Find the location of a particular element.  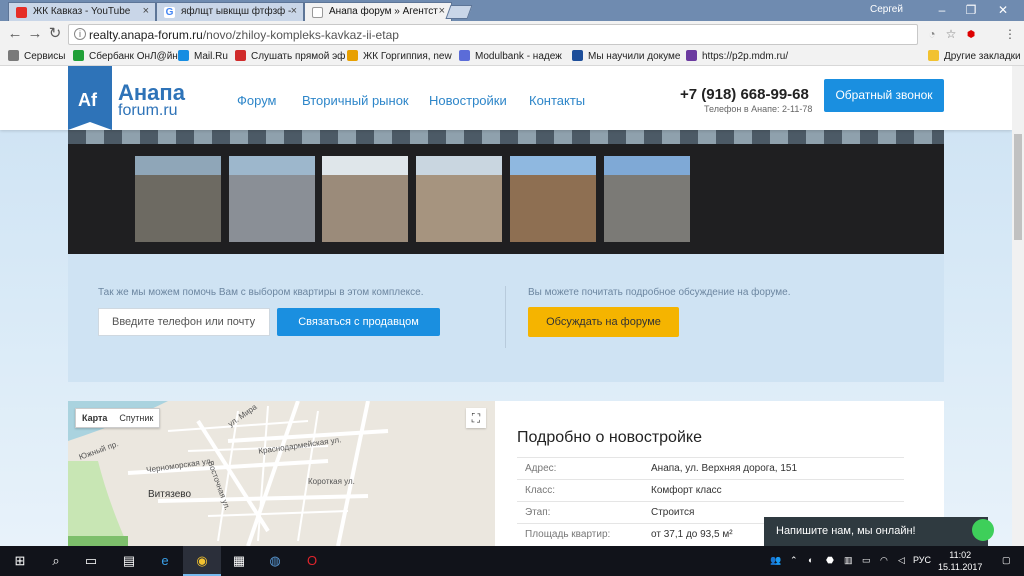

satellite-tab: Спутник is located at coordinates (136, 418).